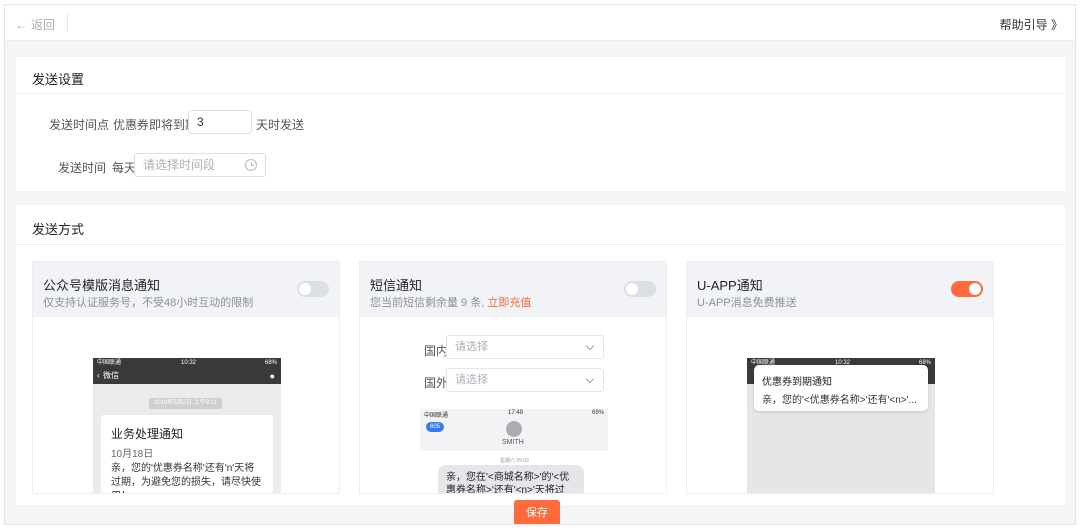 The width and height of the screenshot is (1080, 529). I want to click on time-range-picker: 请选择时间段, so click(200, 165).